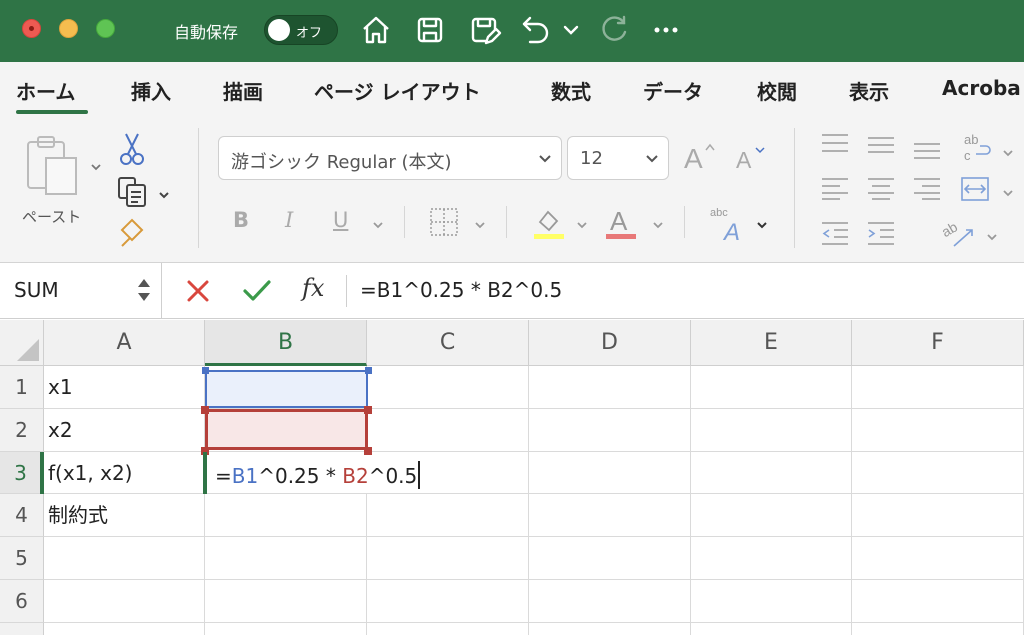 This screenshot has width=1024, height=635. What do you see at coordinates (938, 430) in the screenshot?
I see `cell-f2` at bounding box center [938, 430].